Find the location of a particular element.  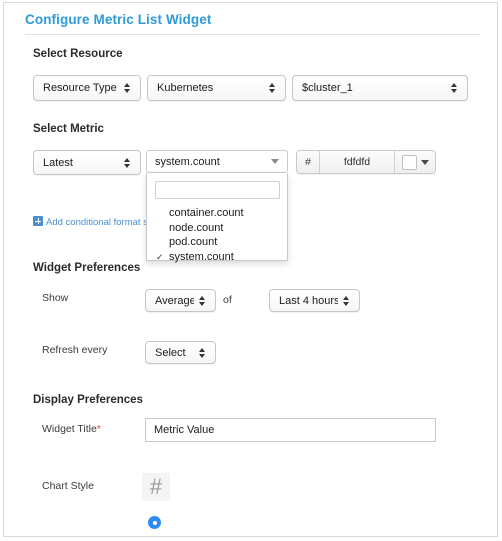

color-swatch is located at coordinates (409, 162).